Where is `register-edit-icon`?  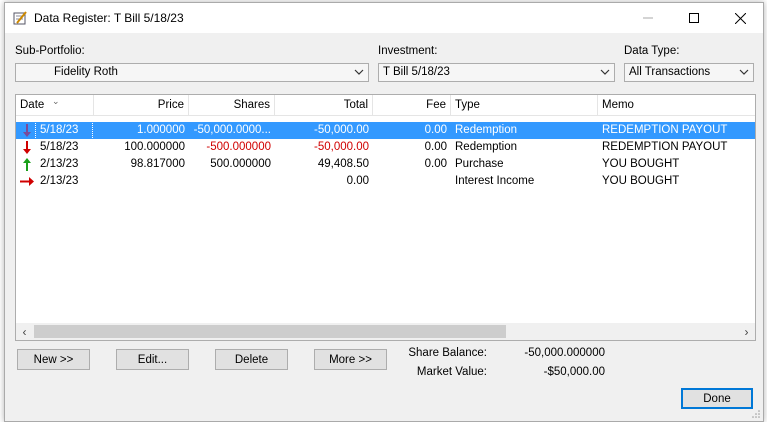
register-edit-icon is located at coordinates (20, 18).